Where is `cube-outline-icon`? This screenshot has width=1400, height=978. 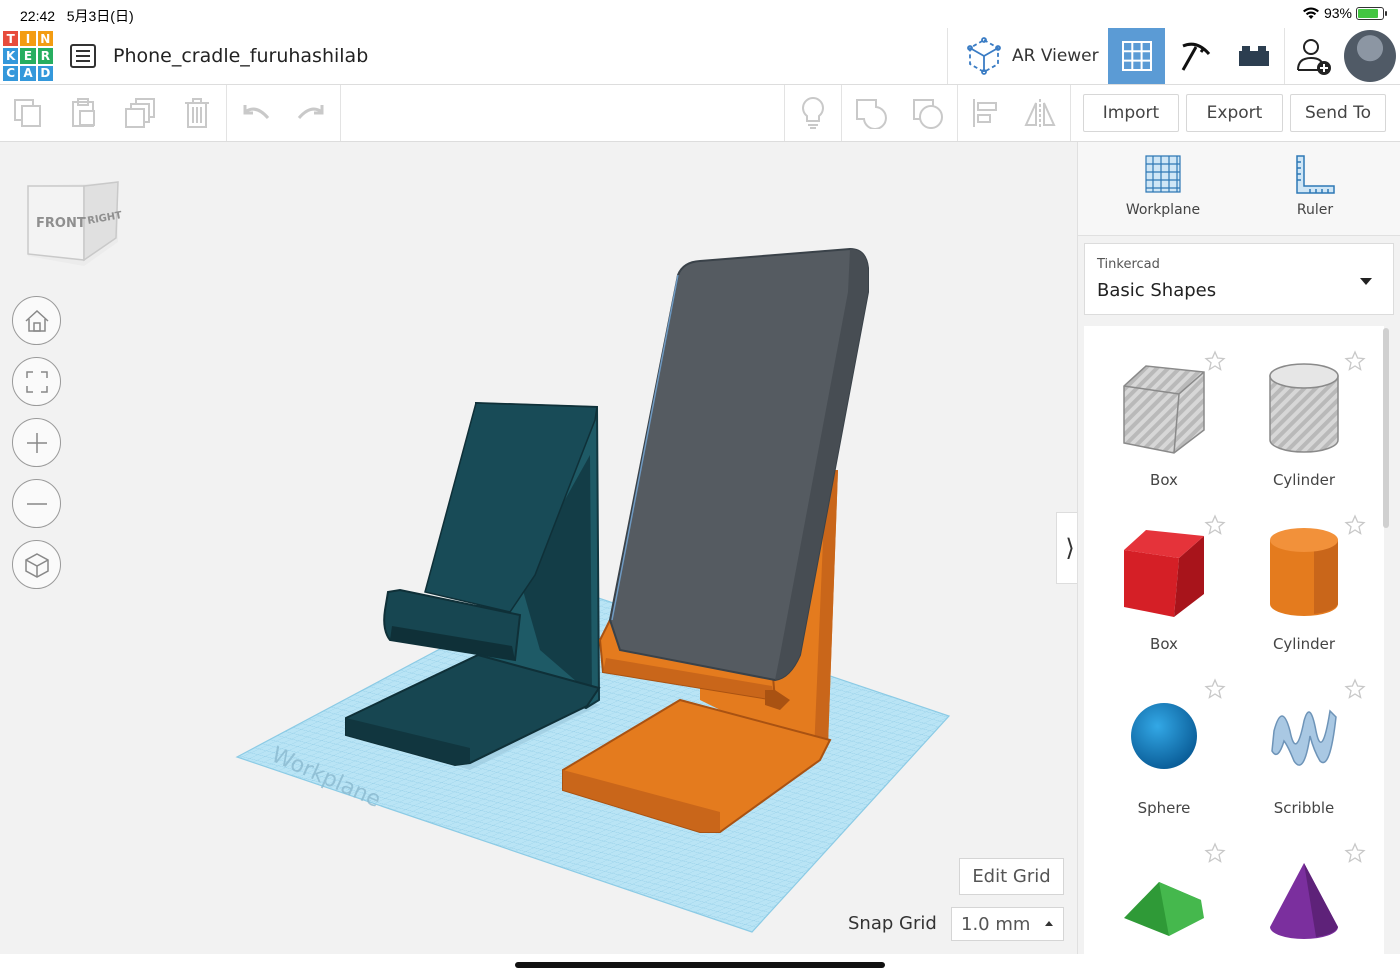
cube-outline-icon is located at coordinates (36, 565).